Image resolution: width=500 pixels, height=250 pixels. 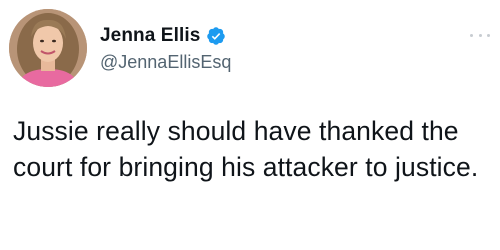 I want to click on profile-photo-icon, so click(x=48, y=48).